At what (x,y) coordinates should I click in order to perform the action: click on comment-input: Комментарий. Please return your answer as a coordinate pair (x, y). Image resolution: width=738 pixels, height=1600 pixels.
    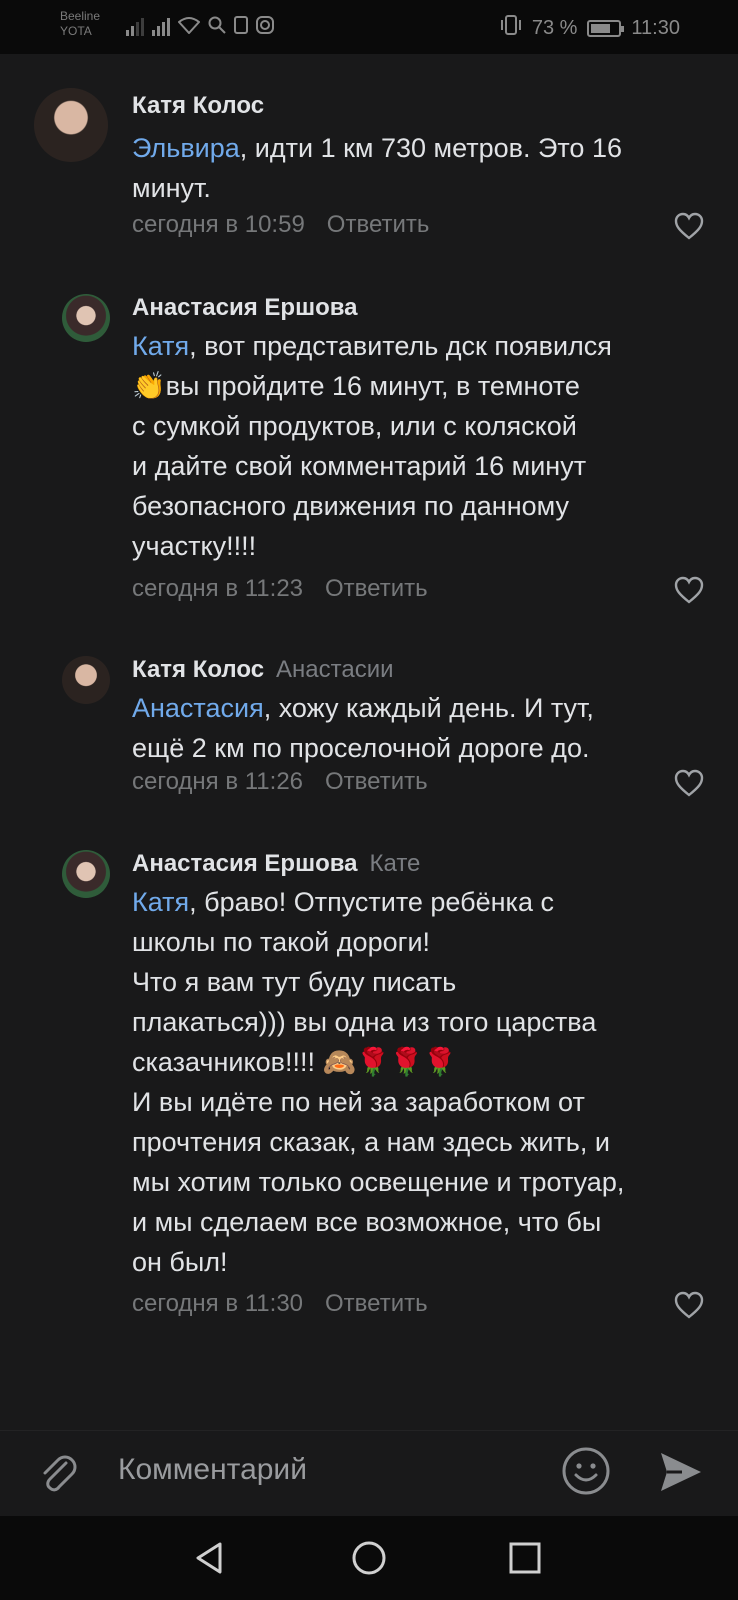
    Looking at the image, I should click on (212, 1470).